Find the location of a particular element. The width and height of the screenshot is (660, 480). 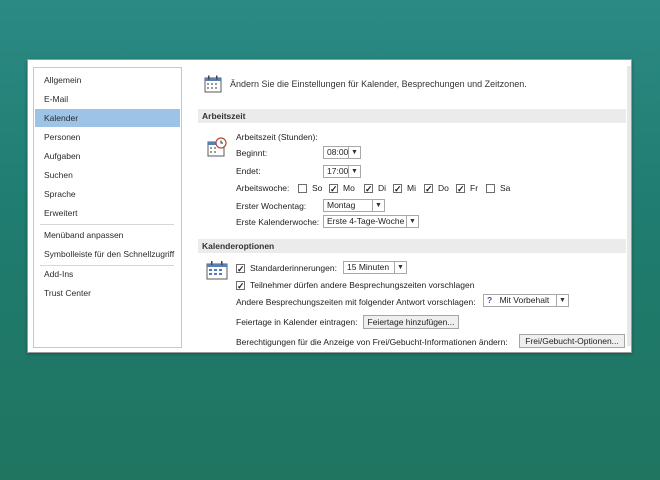

day-label-di: Di is located at coordinates (382, 188).